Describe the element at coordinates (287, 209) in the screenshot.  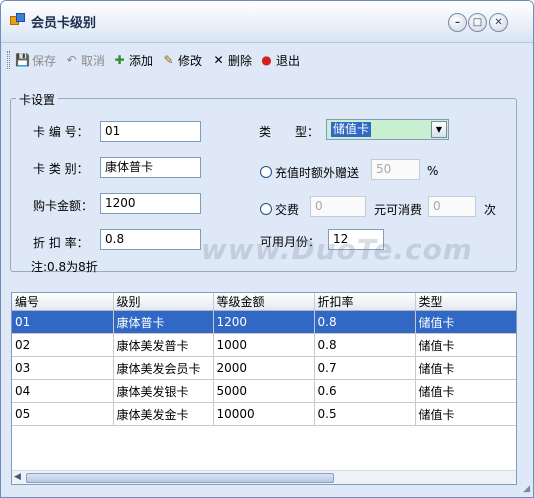
I see `fee-label: 交费` at that location.